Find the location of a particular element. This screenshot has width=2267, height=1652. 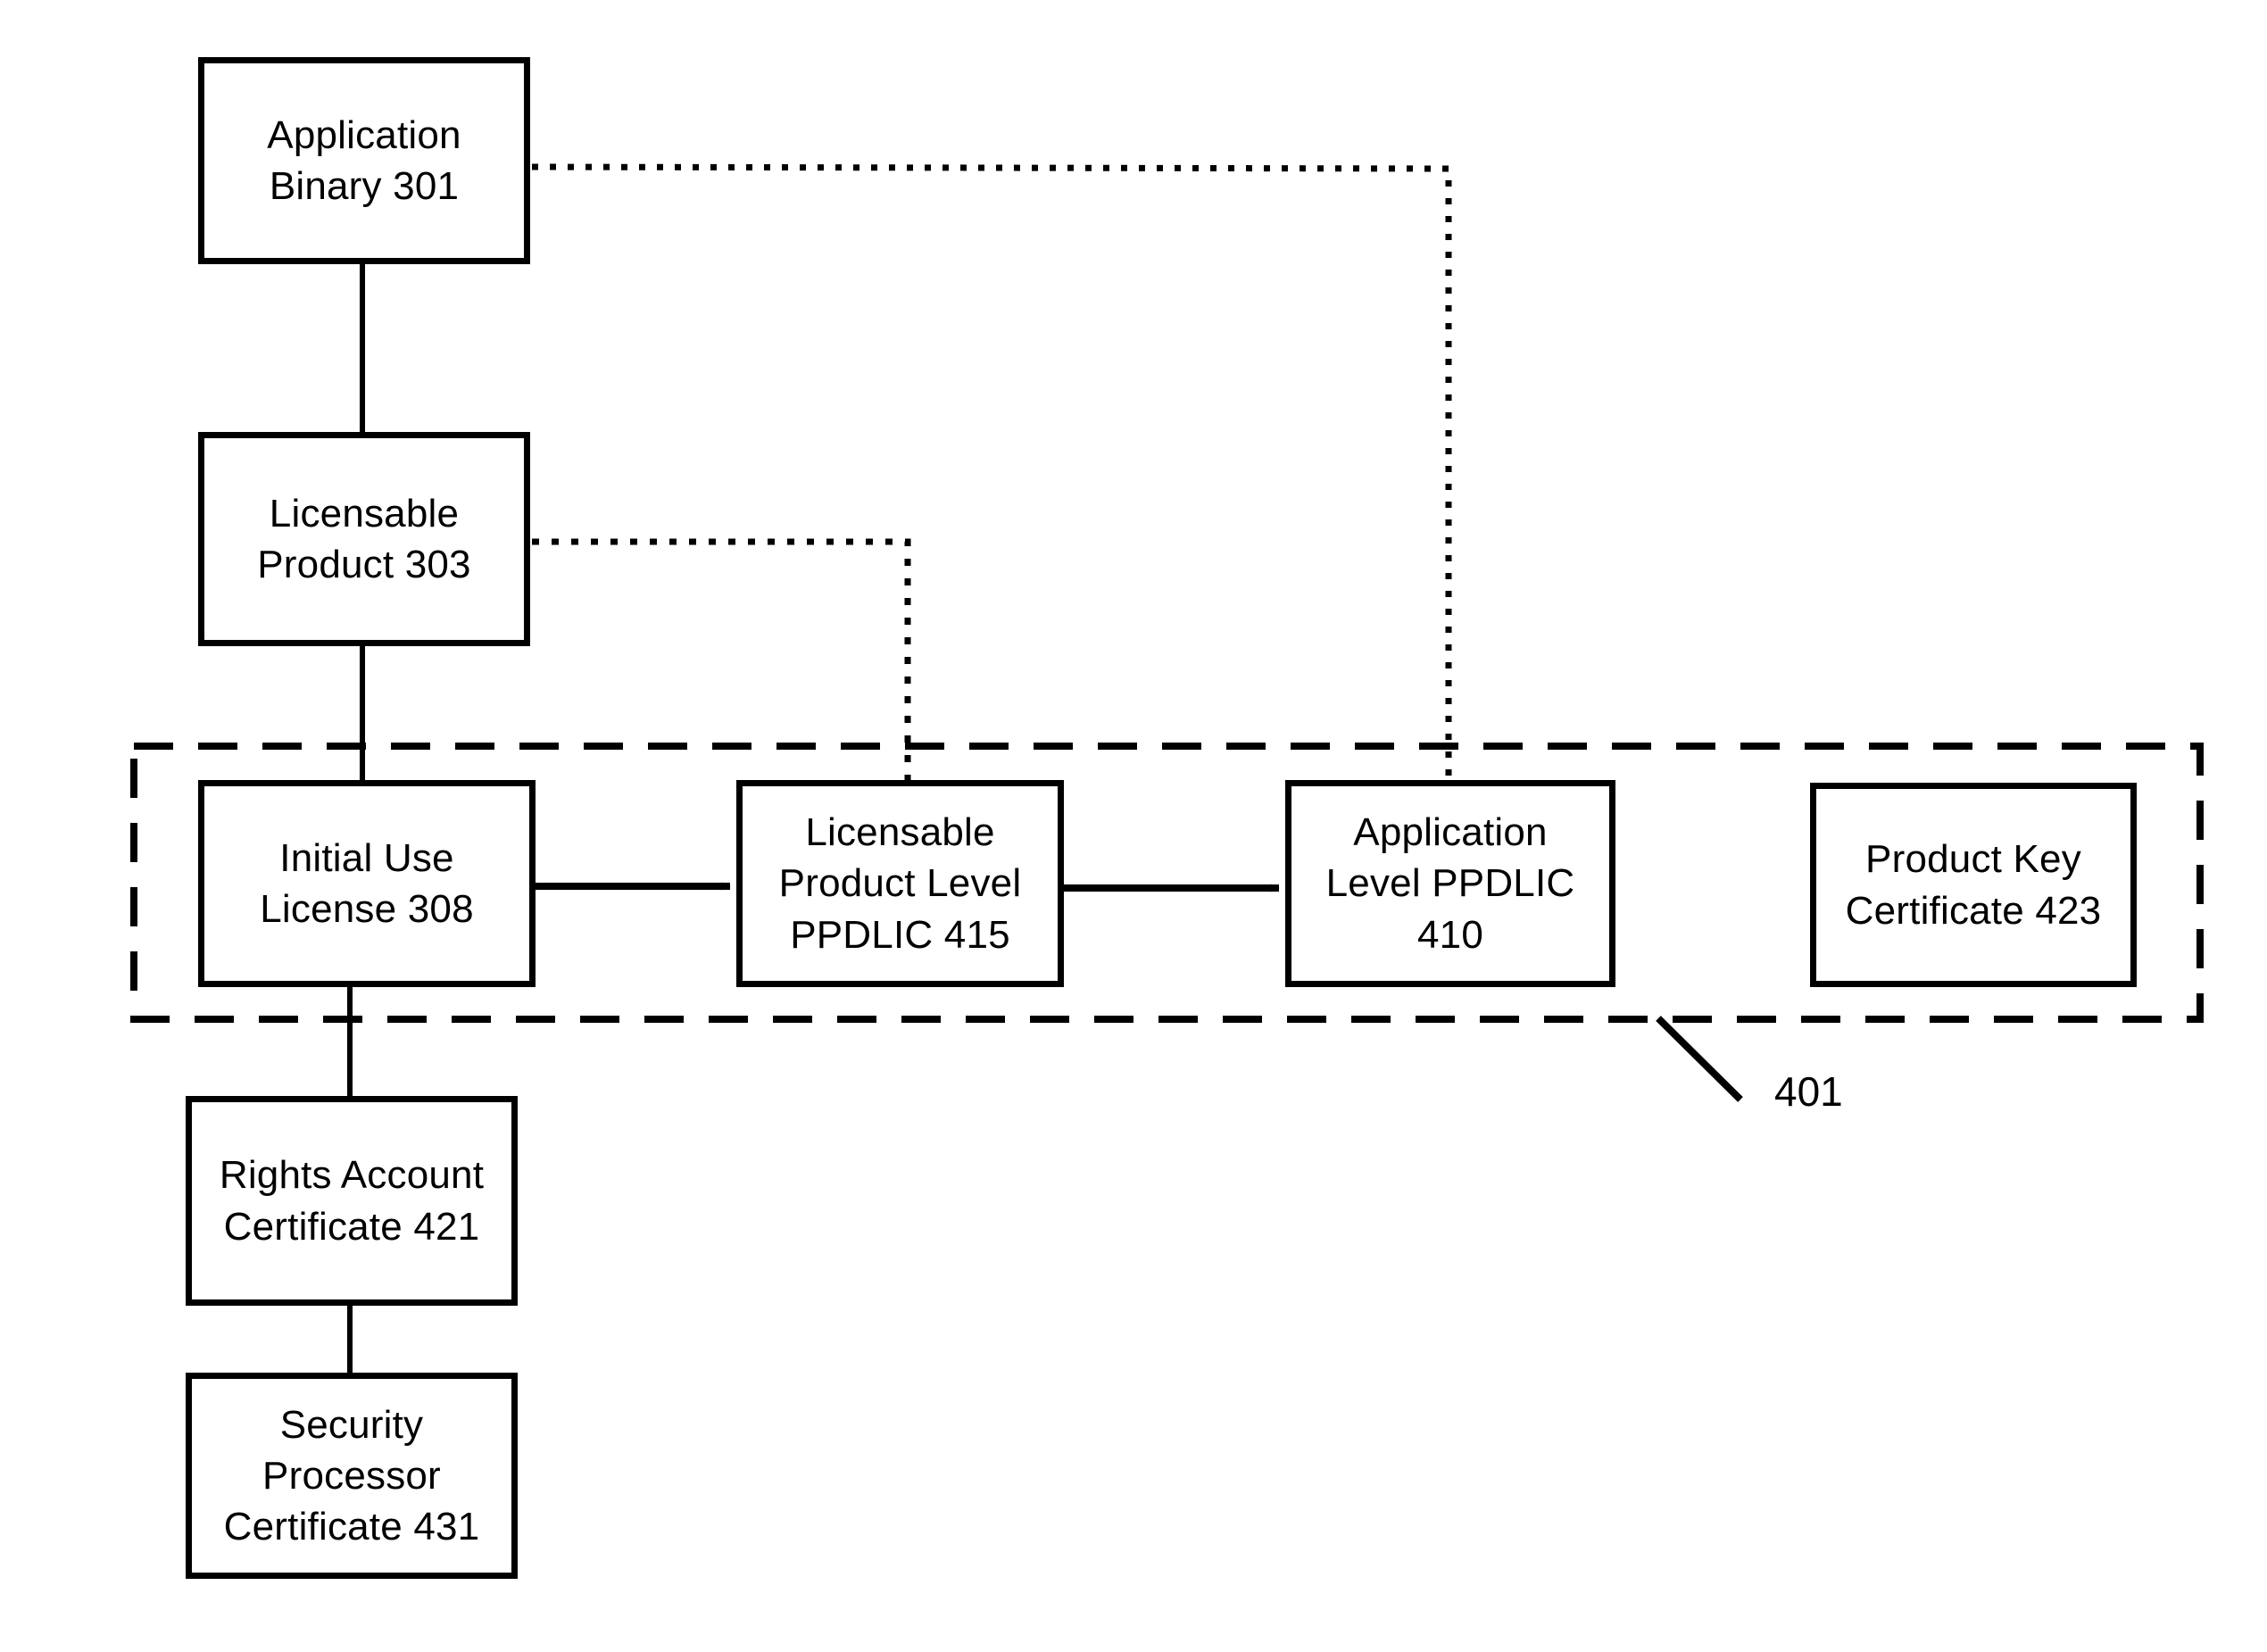

node-label-308: Initial Use License 308 is located at coordinates (367, 883).